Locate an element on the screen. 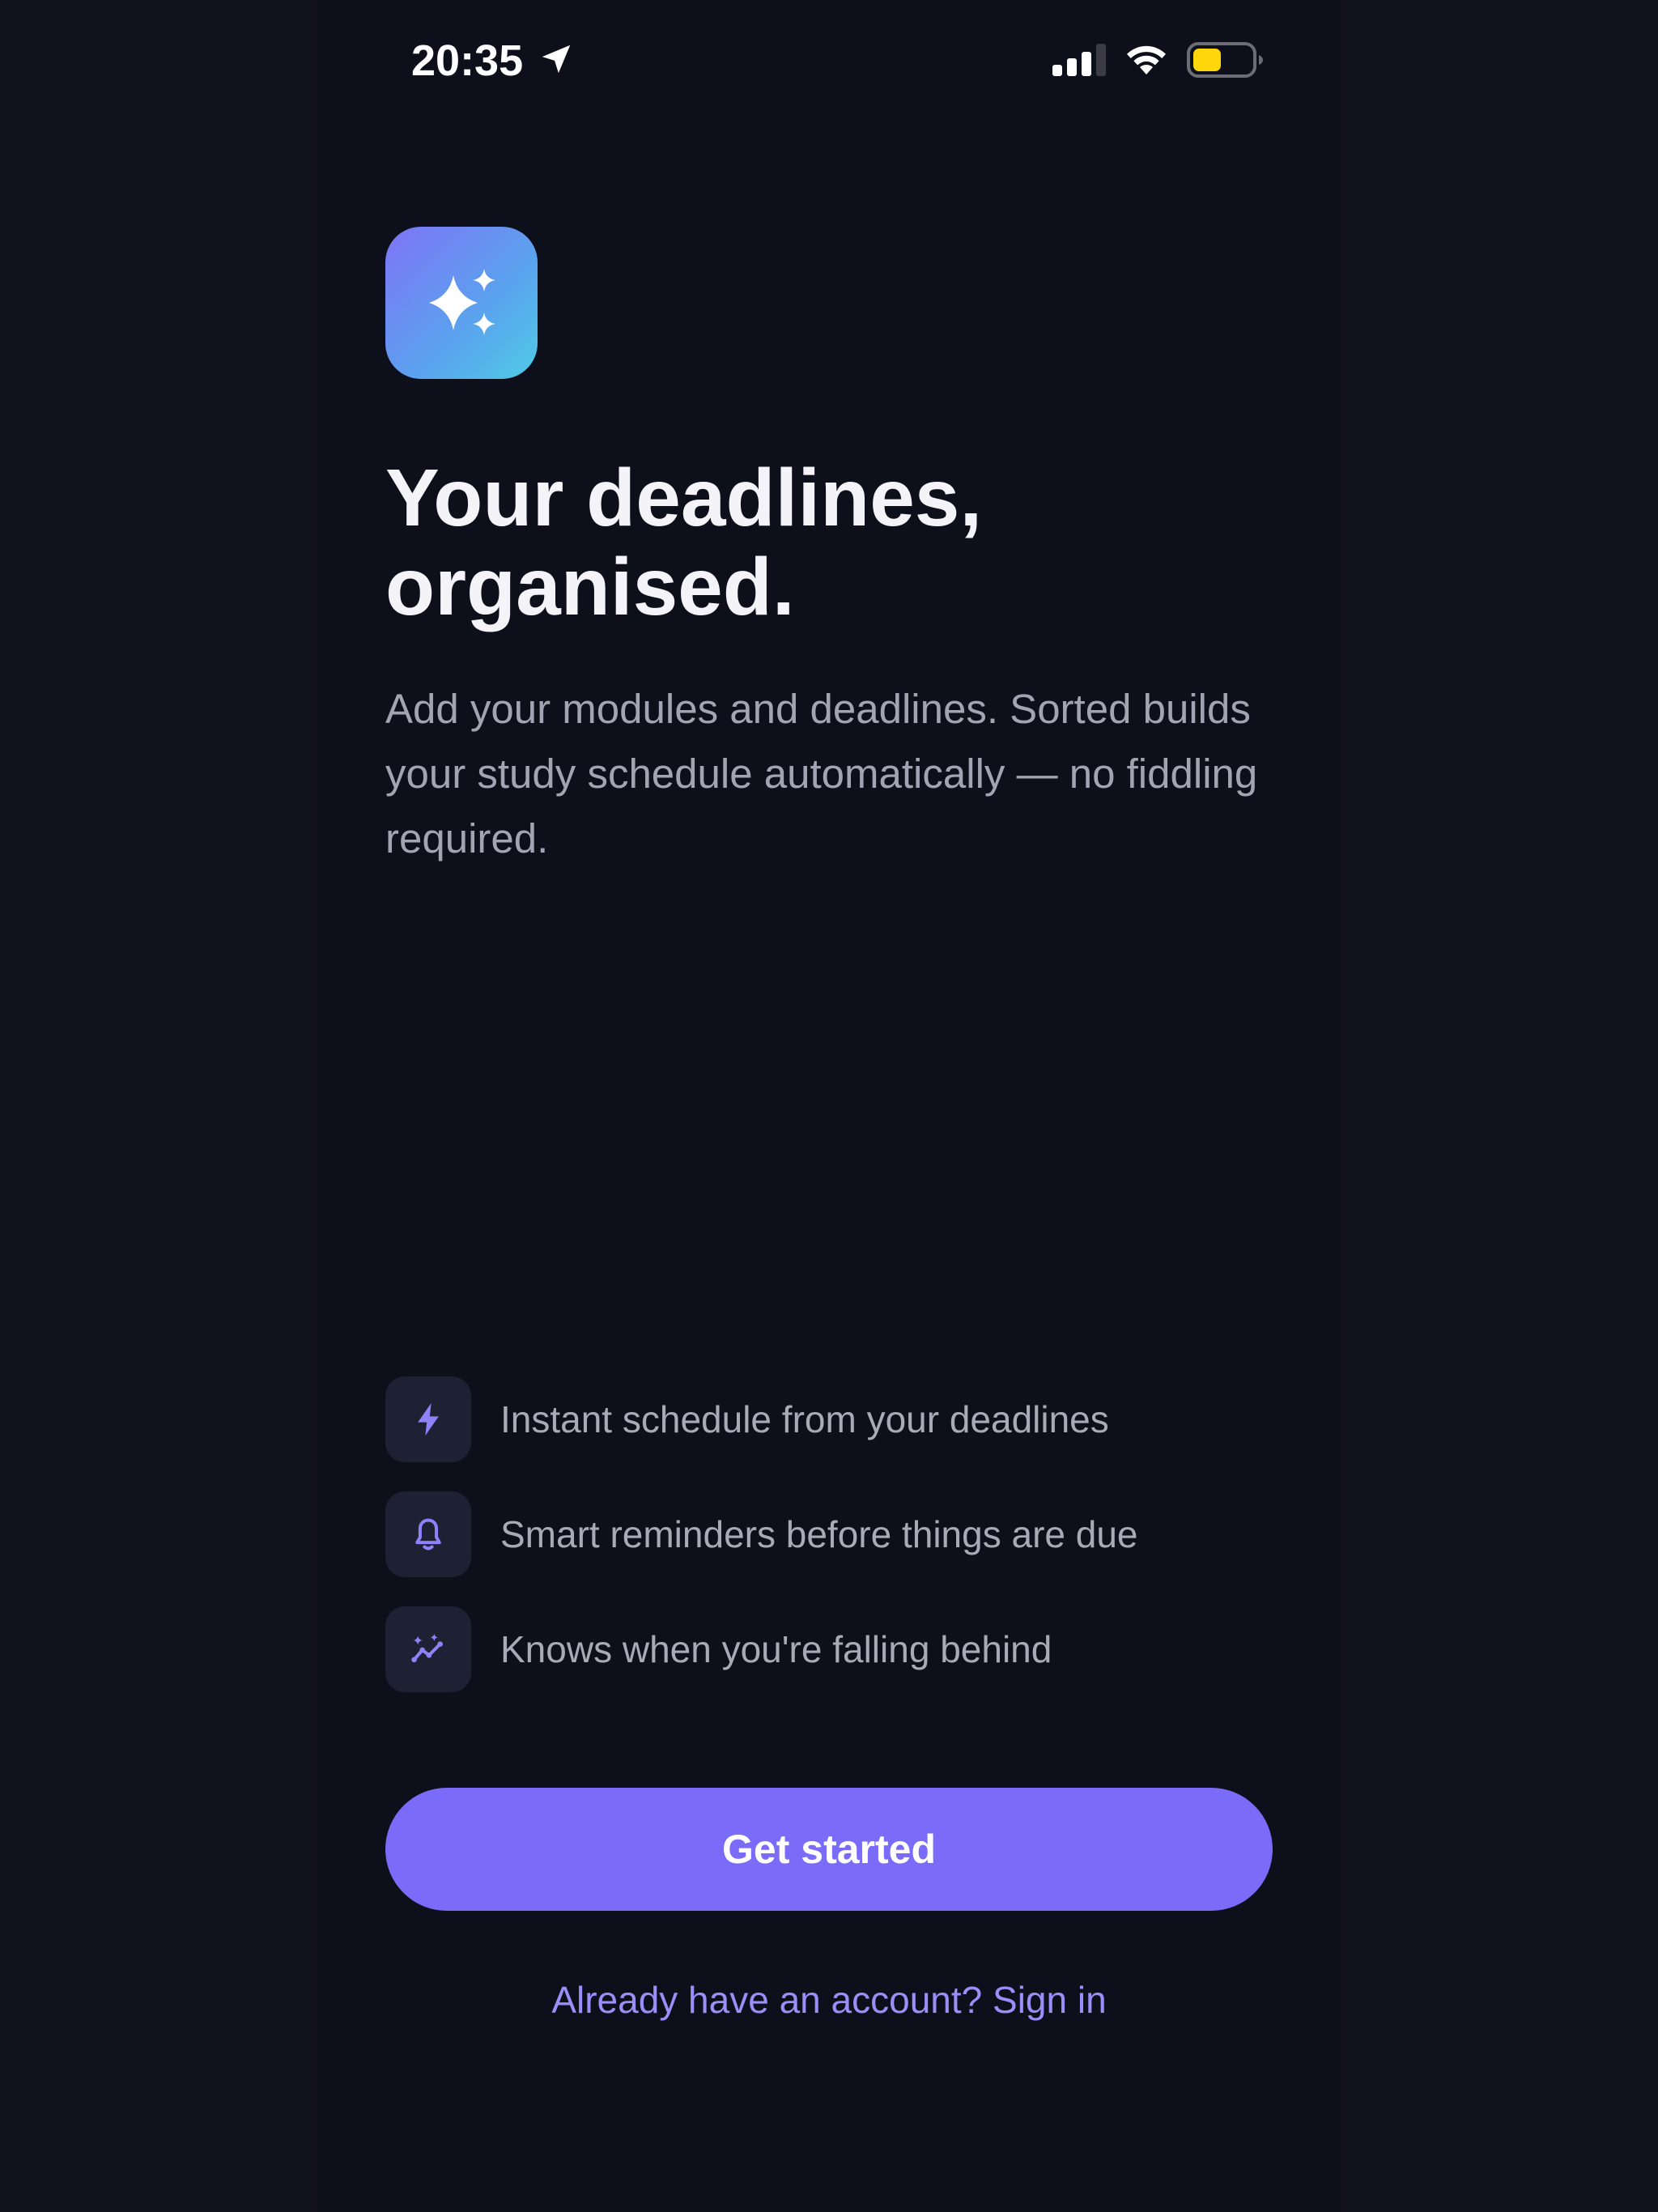 The height and width of the screenshot is (2212, 1658). status-time: 20:35 is located at coordinates (467, 61).